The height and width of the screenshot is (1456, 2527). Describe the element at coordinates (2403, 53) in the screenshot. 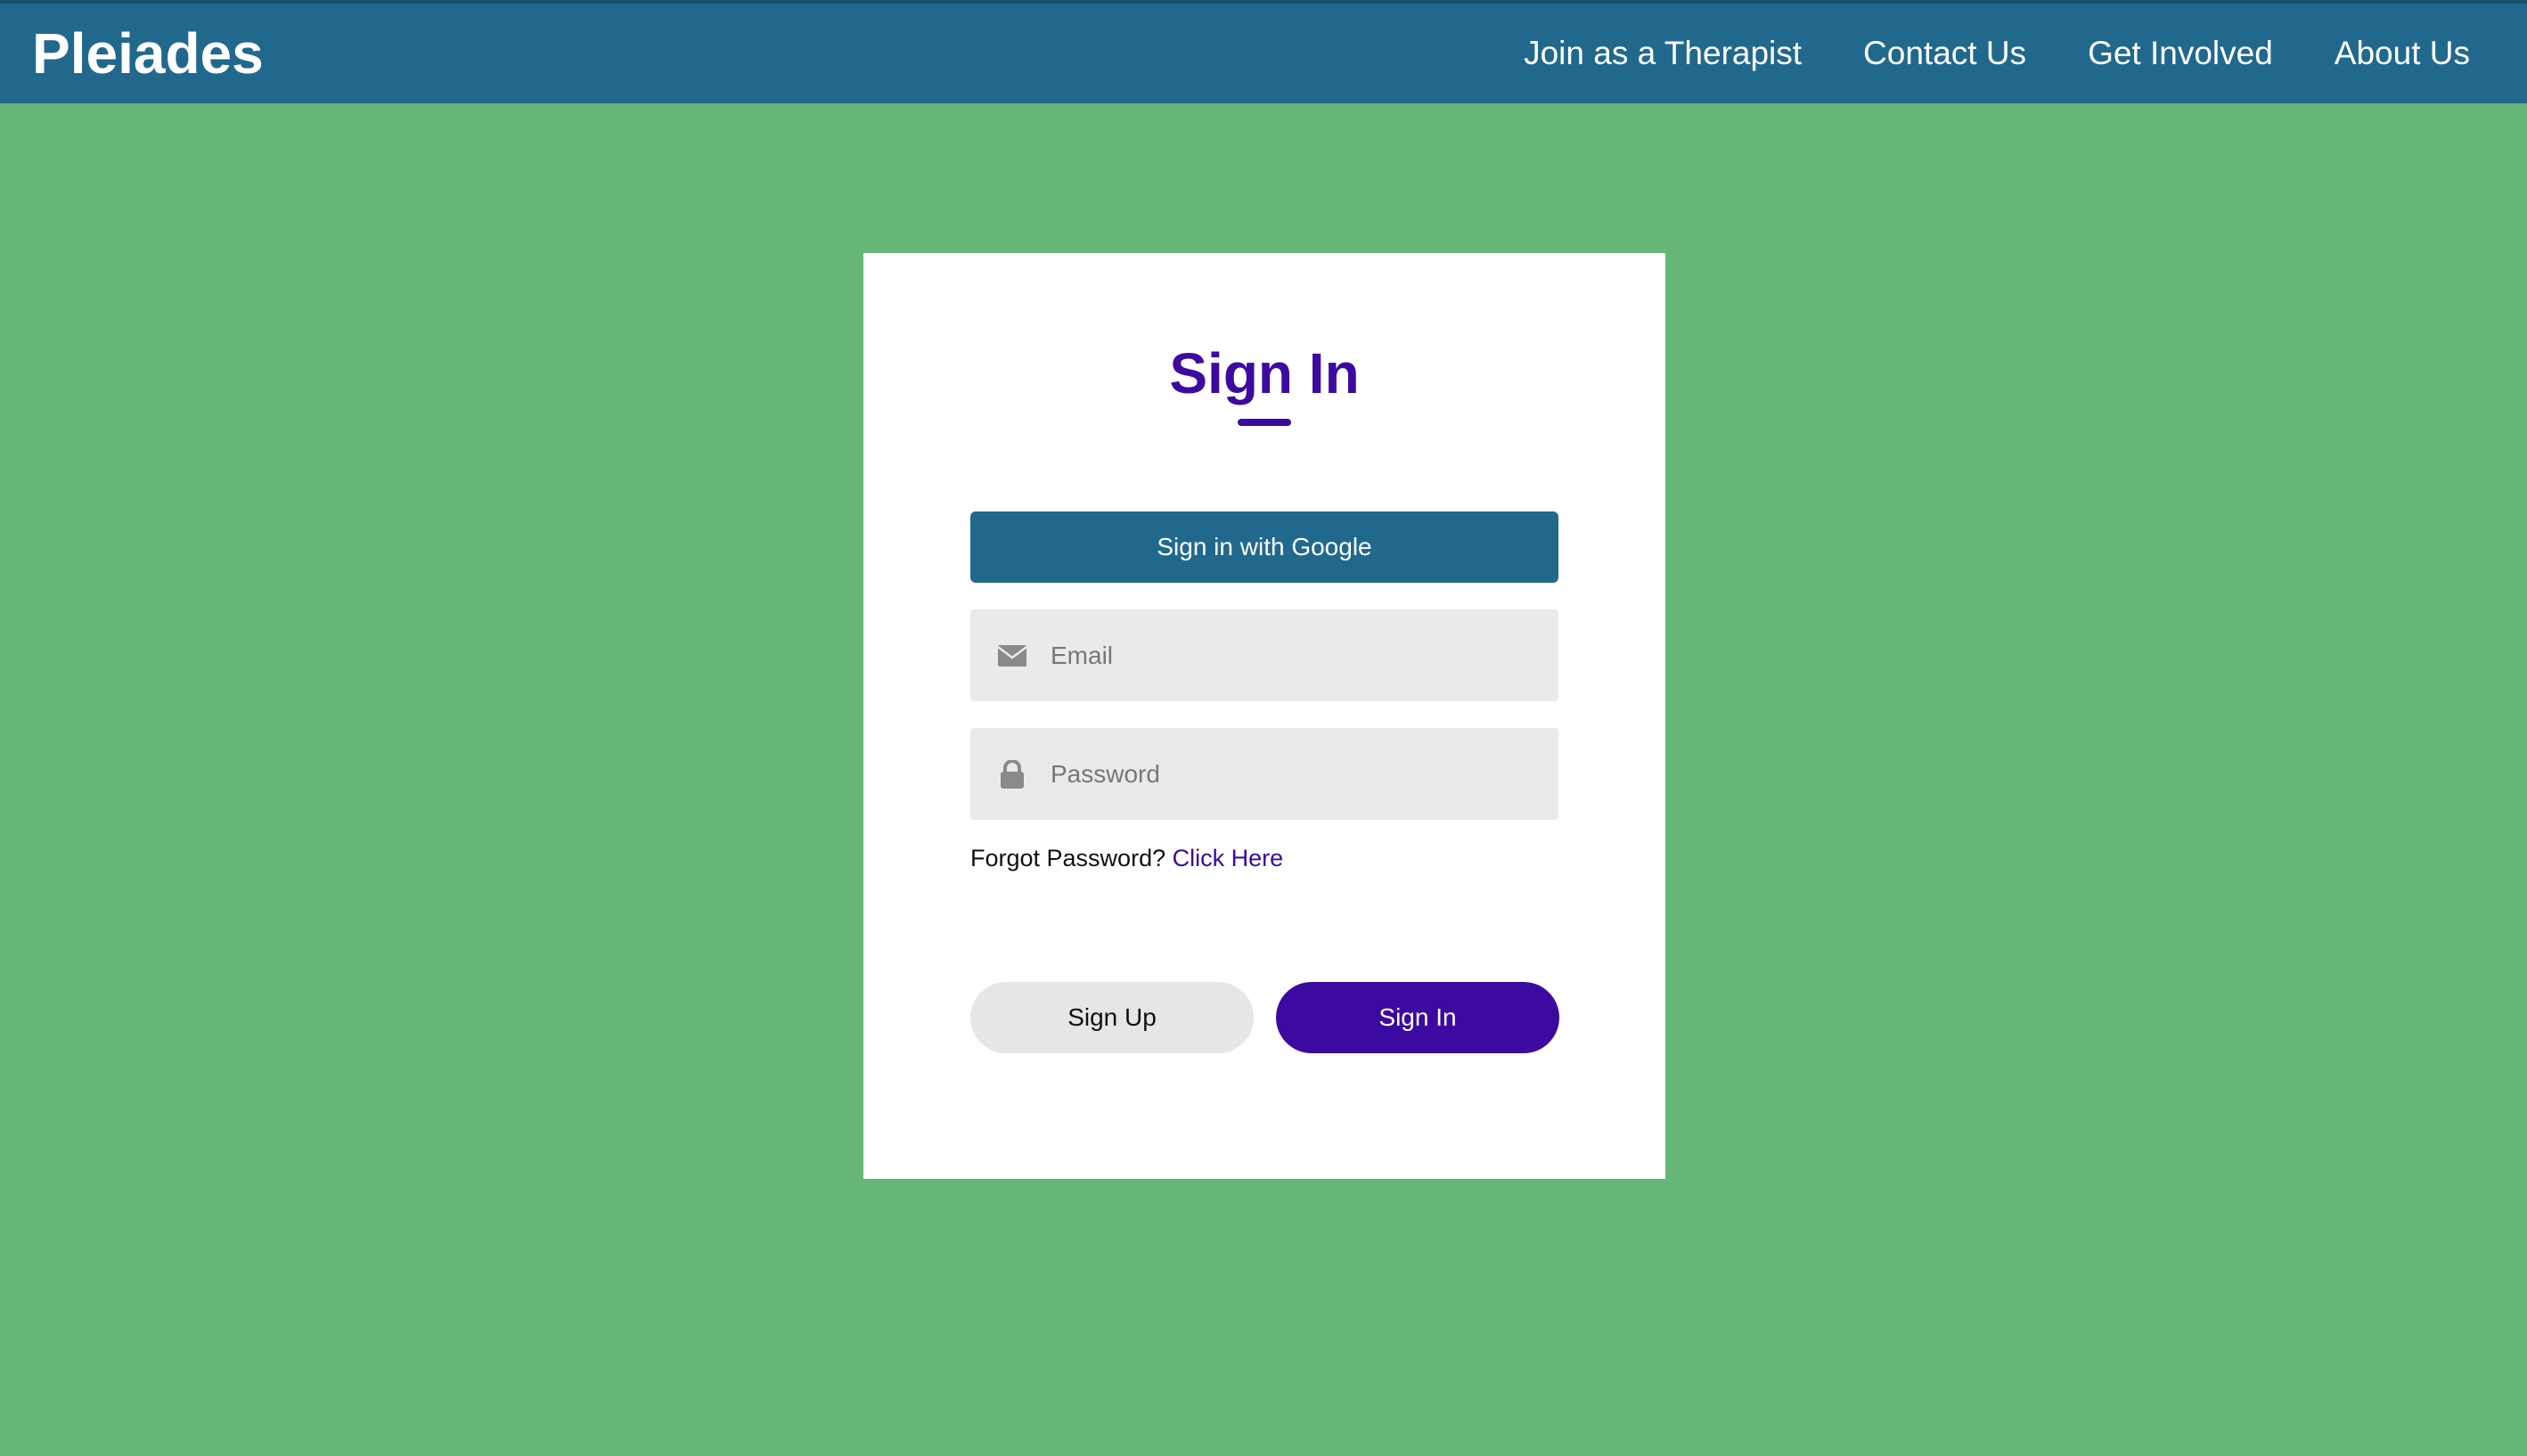

I see `nav-about-us-link: About Us` at that location.